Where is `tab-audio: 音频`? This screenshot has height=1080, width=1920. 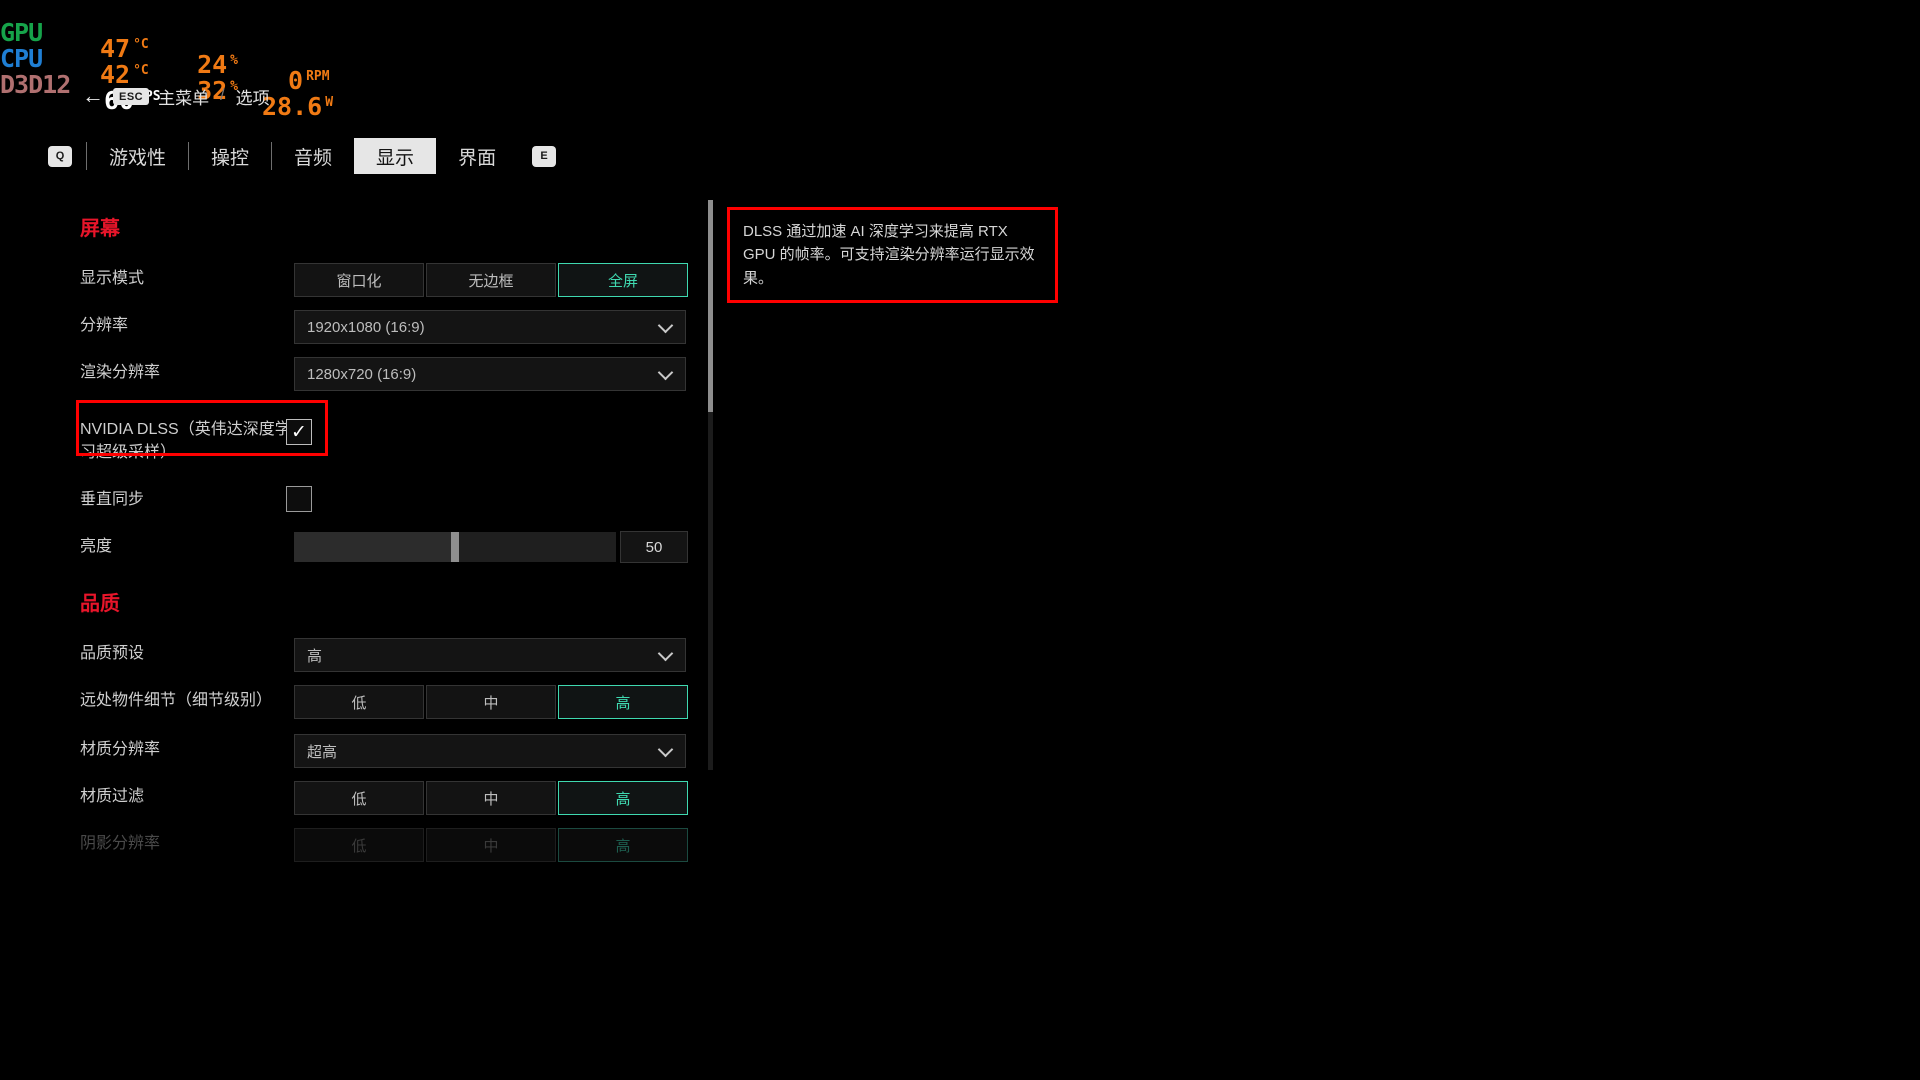 tab-audio: 音频 is located at coordinates (313, 156).